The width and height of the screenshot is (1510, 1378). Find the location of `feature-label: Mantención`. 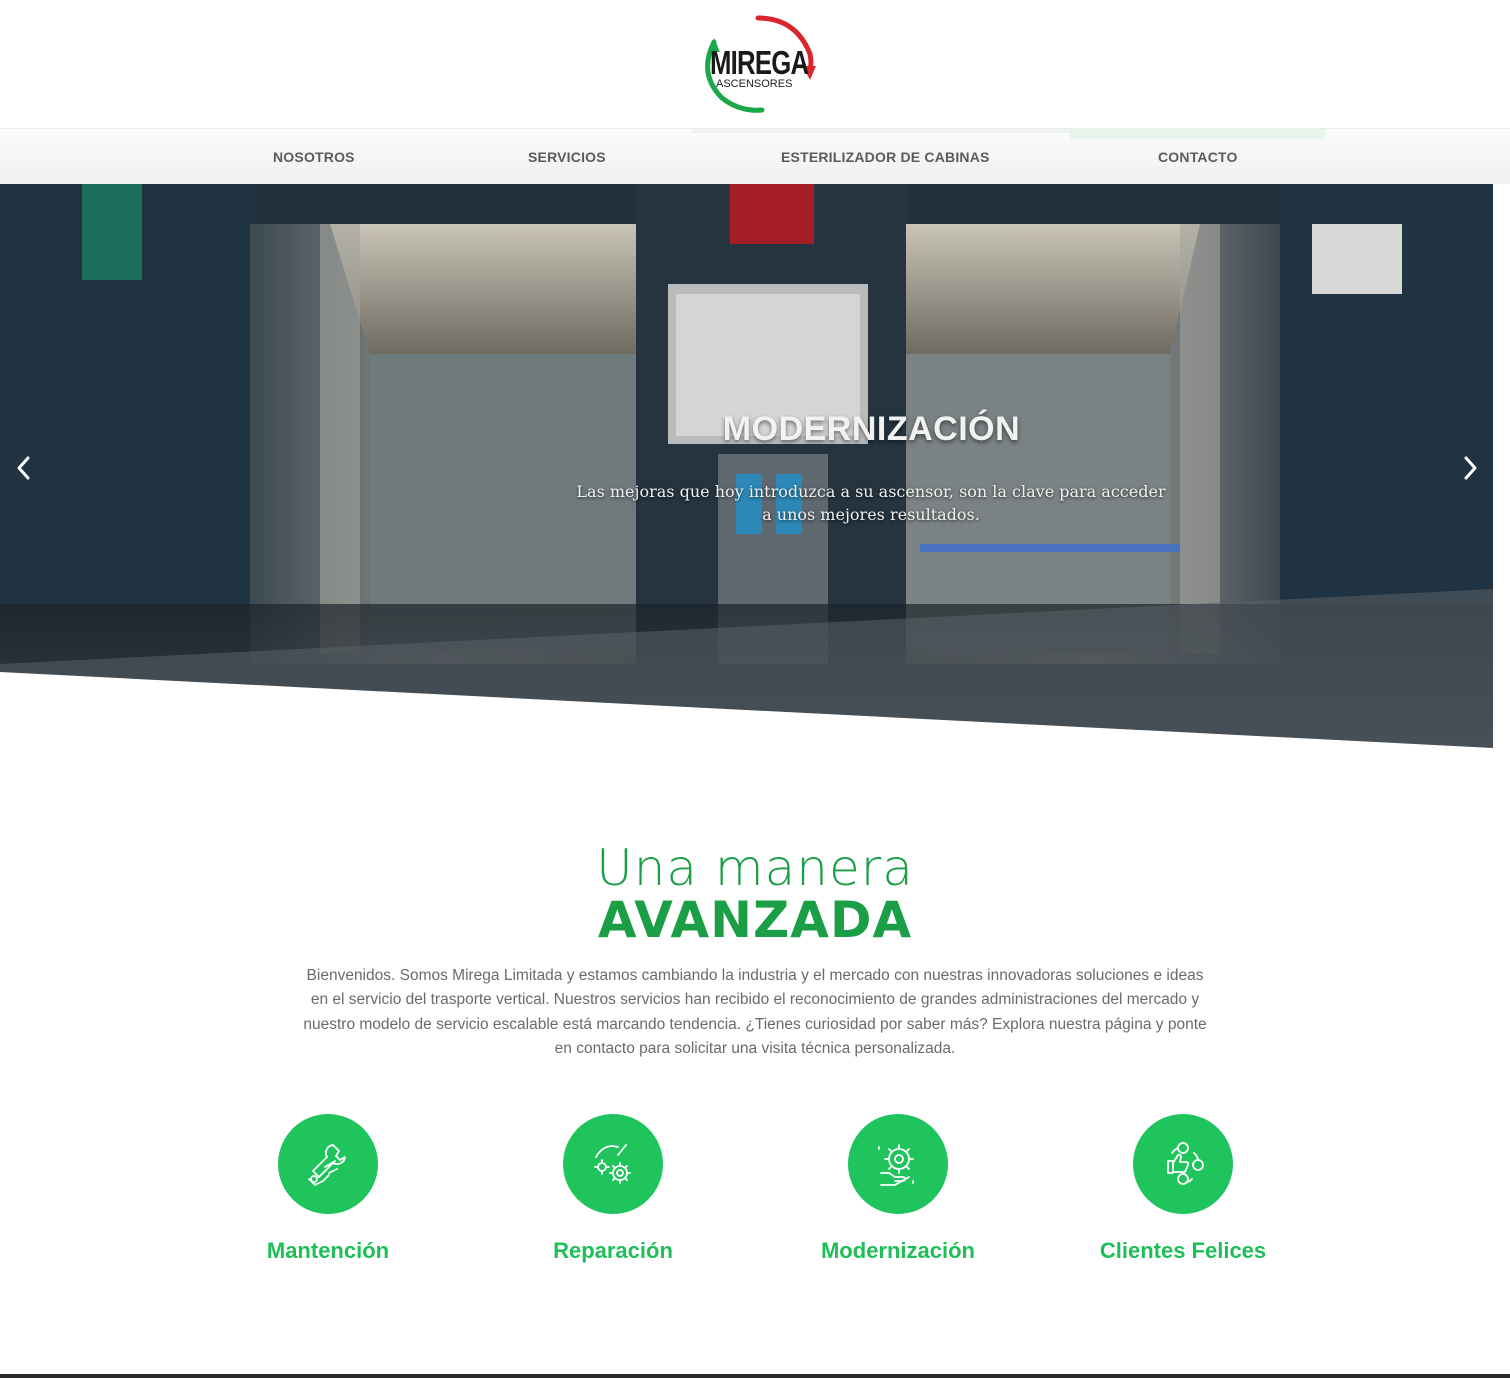

feature-label: Mantención is located at coordinates (328, 1250).